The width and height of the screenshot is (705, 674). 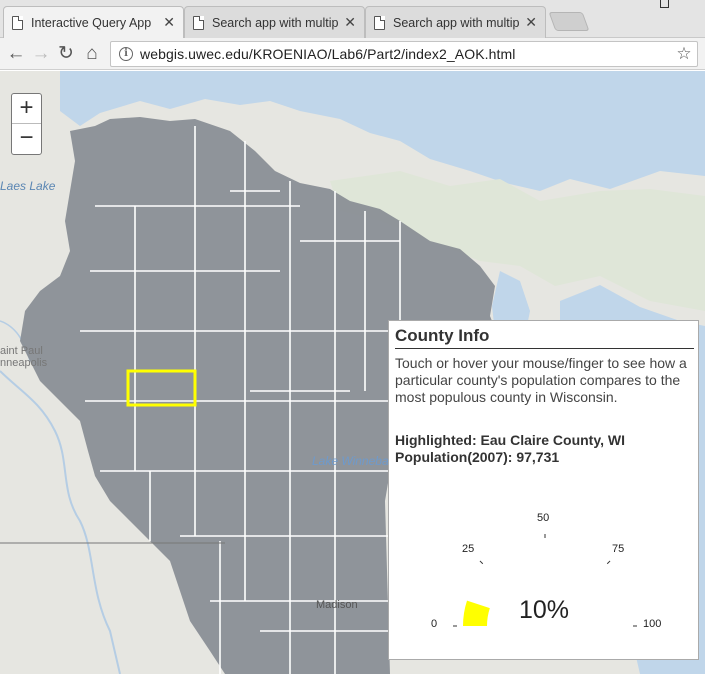 I want to click on tab-search-app-2: Search app with multip ✕, so click(x=455, y=22).